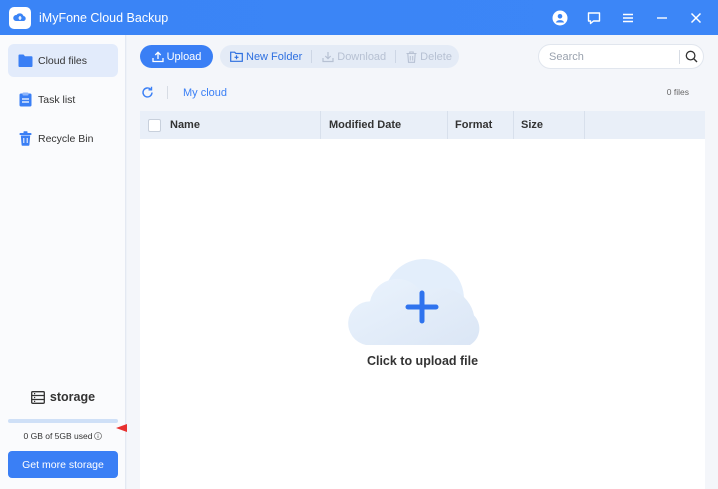 Image resolution: width=718 pixels, height=489 pixels. What do you see at coordinates (359, 17) in the screenshot?
I see `title-bar: iMyFone Cloud Backup` at bounding box center [359, 17].